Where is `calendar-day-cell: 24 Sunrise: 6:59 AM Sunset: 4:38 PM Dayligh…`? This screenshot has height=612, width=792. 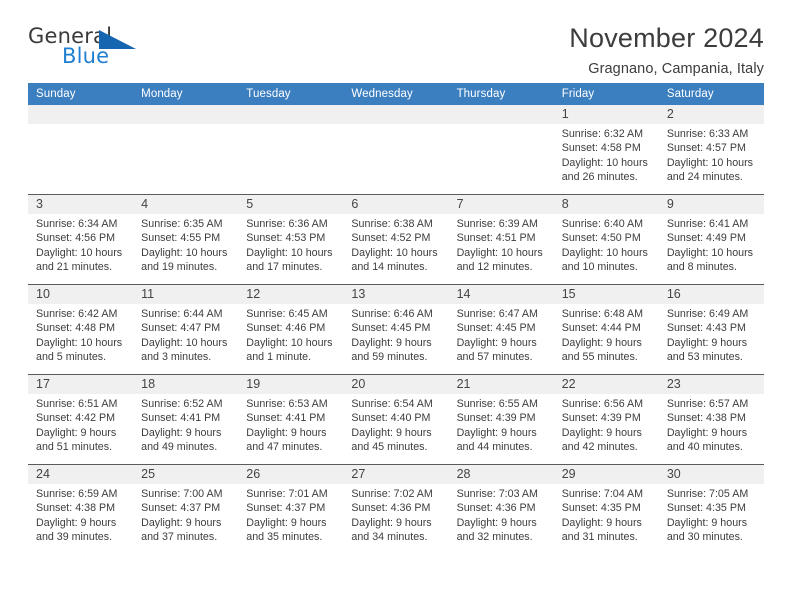
calendar-day-cell: 24 Sunrise: 6:59 AM Sunset: 4:38 PM Dayligh… is located at coordinates (81, 509).